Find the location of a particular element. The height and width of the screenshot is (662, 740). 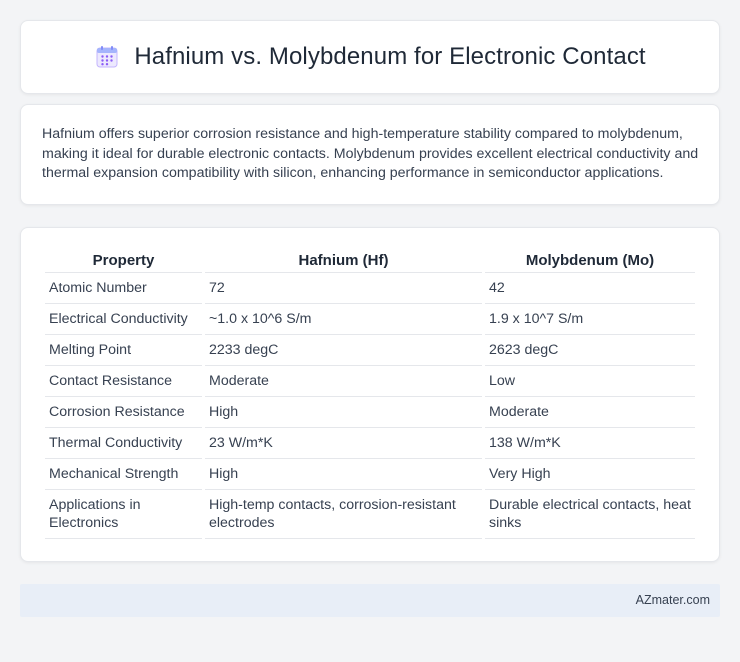

property-cell: Thermal Conductivity is located at coordinates (123, 443).